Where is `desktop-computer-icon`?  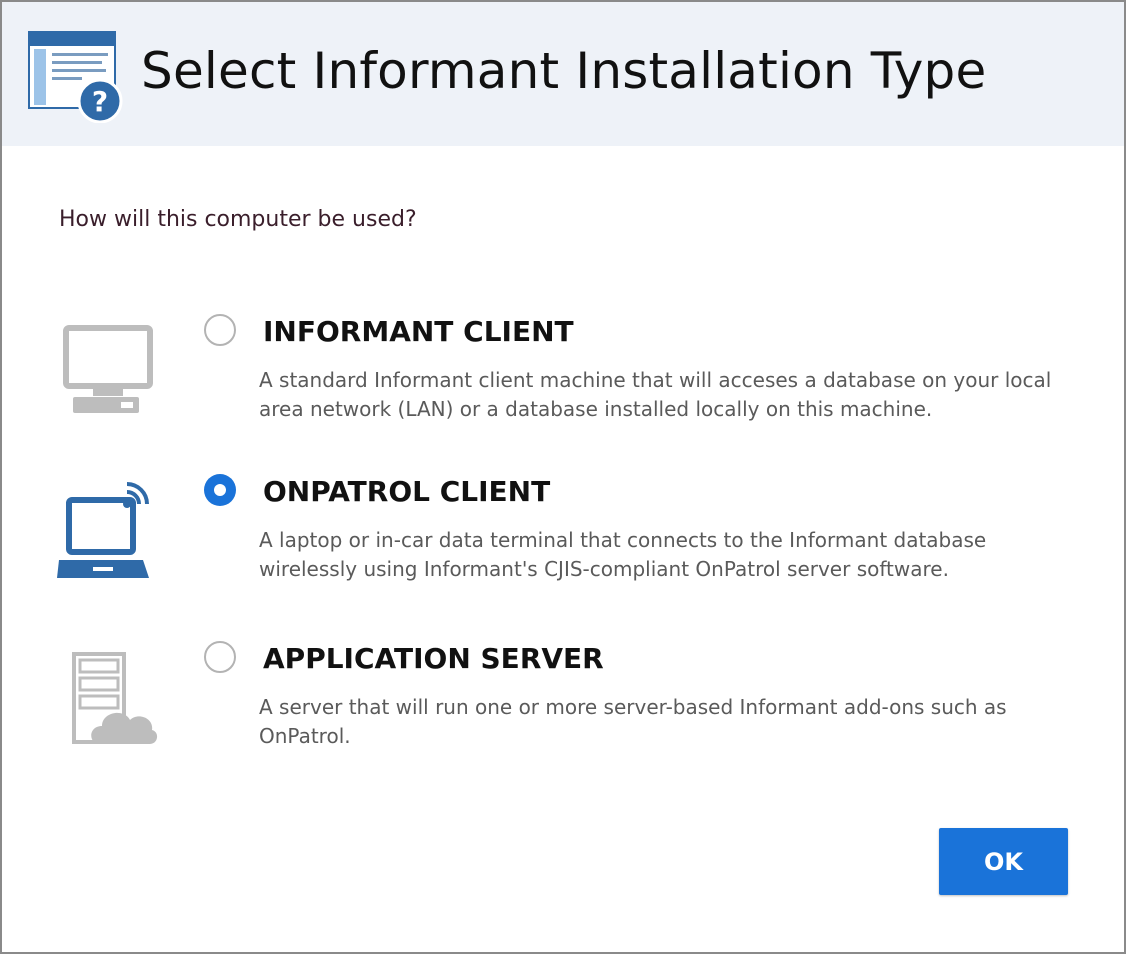 desktop-computer-icon is located at coordinates (108, 369).